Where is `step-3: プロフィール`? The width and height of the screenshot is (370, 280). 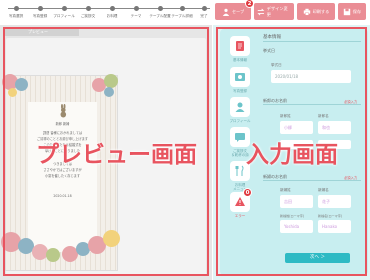
step-3: プロフィール is located at coordinates (64, 11).